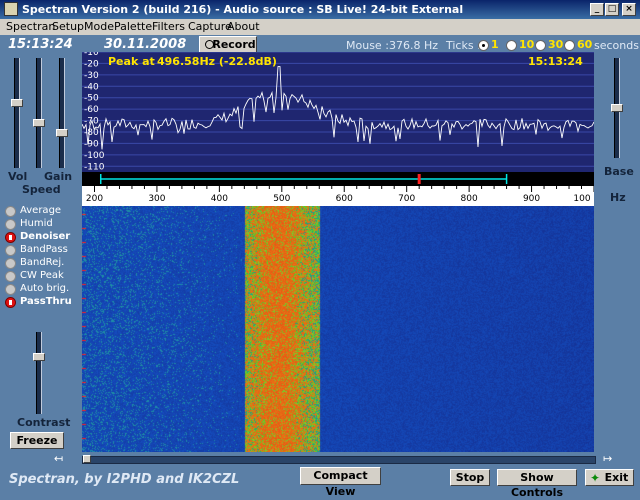 The height and width of the screenshot is (500, 640). I want to click on db-tick-label: -40, so click(91, 87).